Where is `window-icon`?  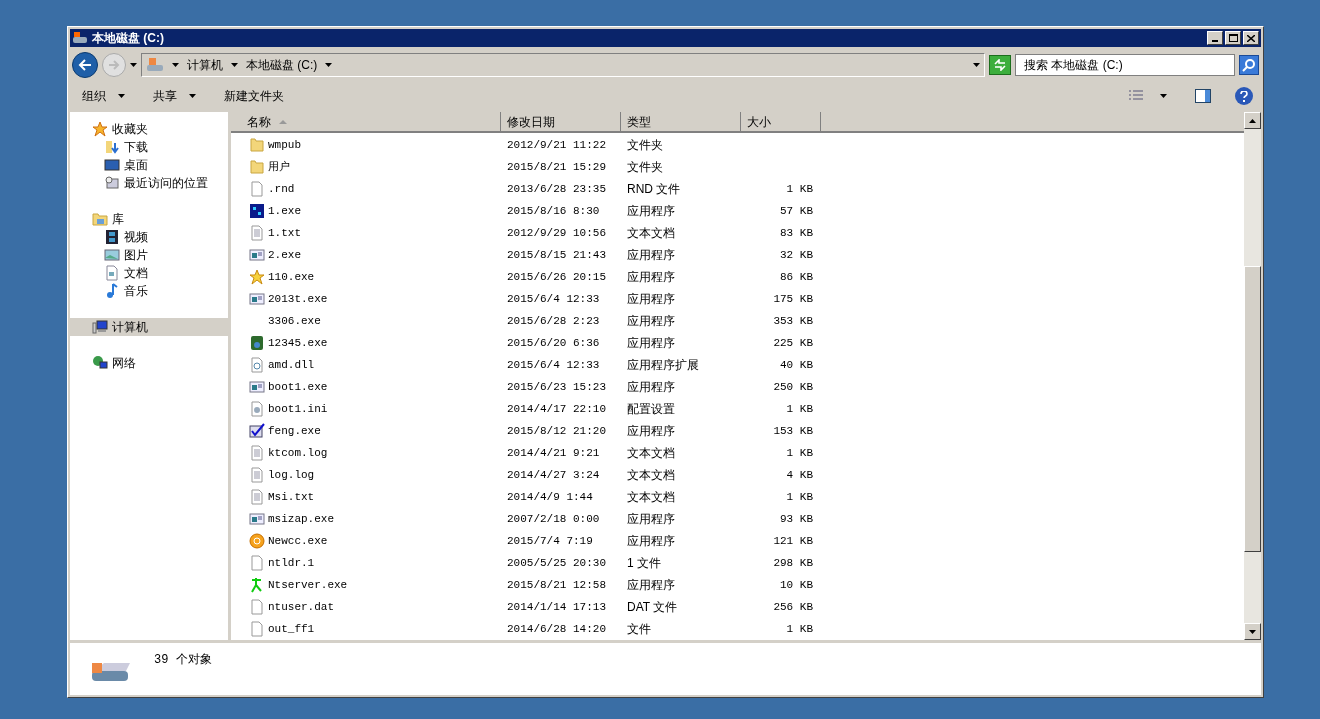 window-icon is located at coordinates (257, 299).